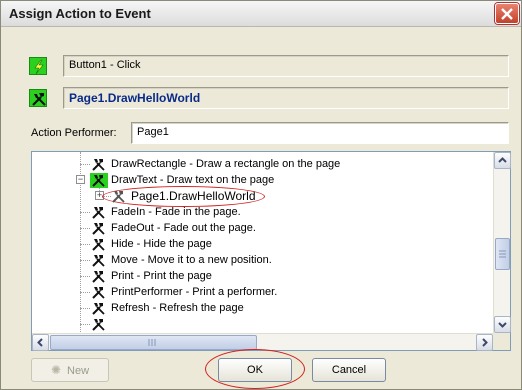 This screenshot has width=522, height=390. I want to click on collapse-toggle: −, so click(80, 179).